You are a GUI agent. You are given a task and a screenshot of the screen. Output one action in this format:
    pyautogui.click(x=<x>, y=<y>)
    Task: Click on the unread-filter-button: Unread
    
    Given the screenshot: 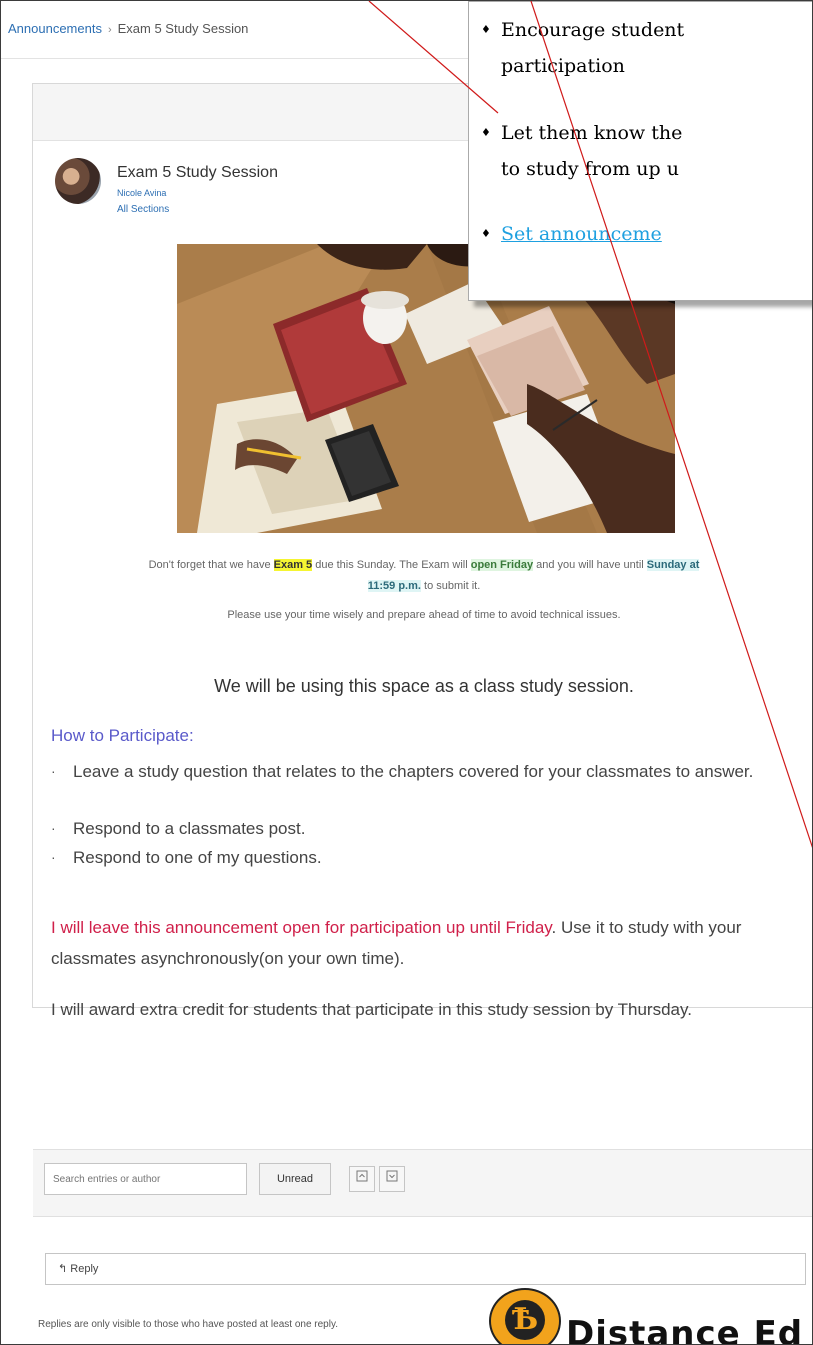 What is the action you would take?
    pyautogui.click(x=295, y=1179)
    